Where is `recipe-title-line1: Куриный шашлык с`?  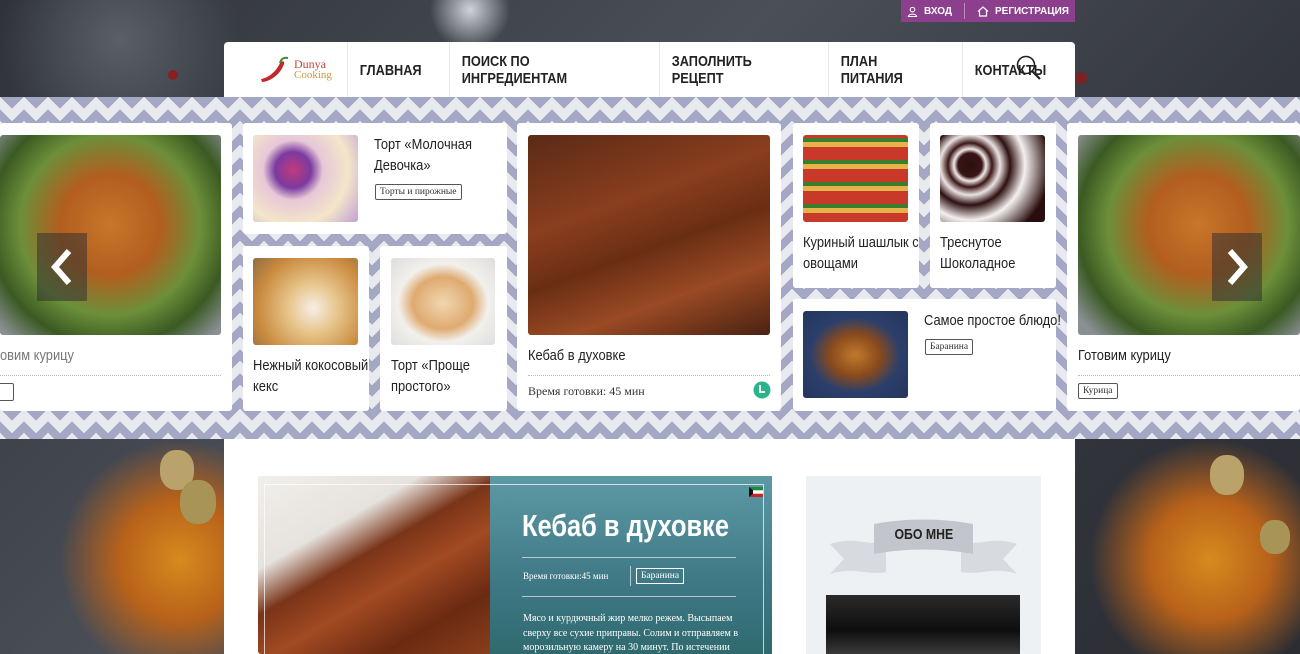 recipe-title-line1: Куриный шашлык с is located at coordinates (861, 242).